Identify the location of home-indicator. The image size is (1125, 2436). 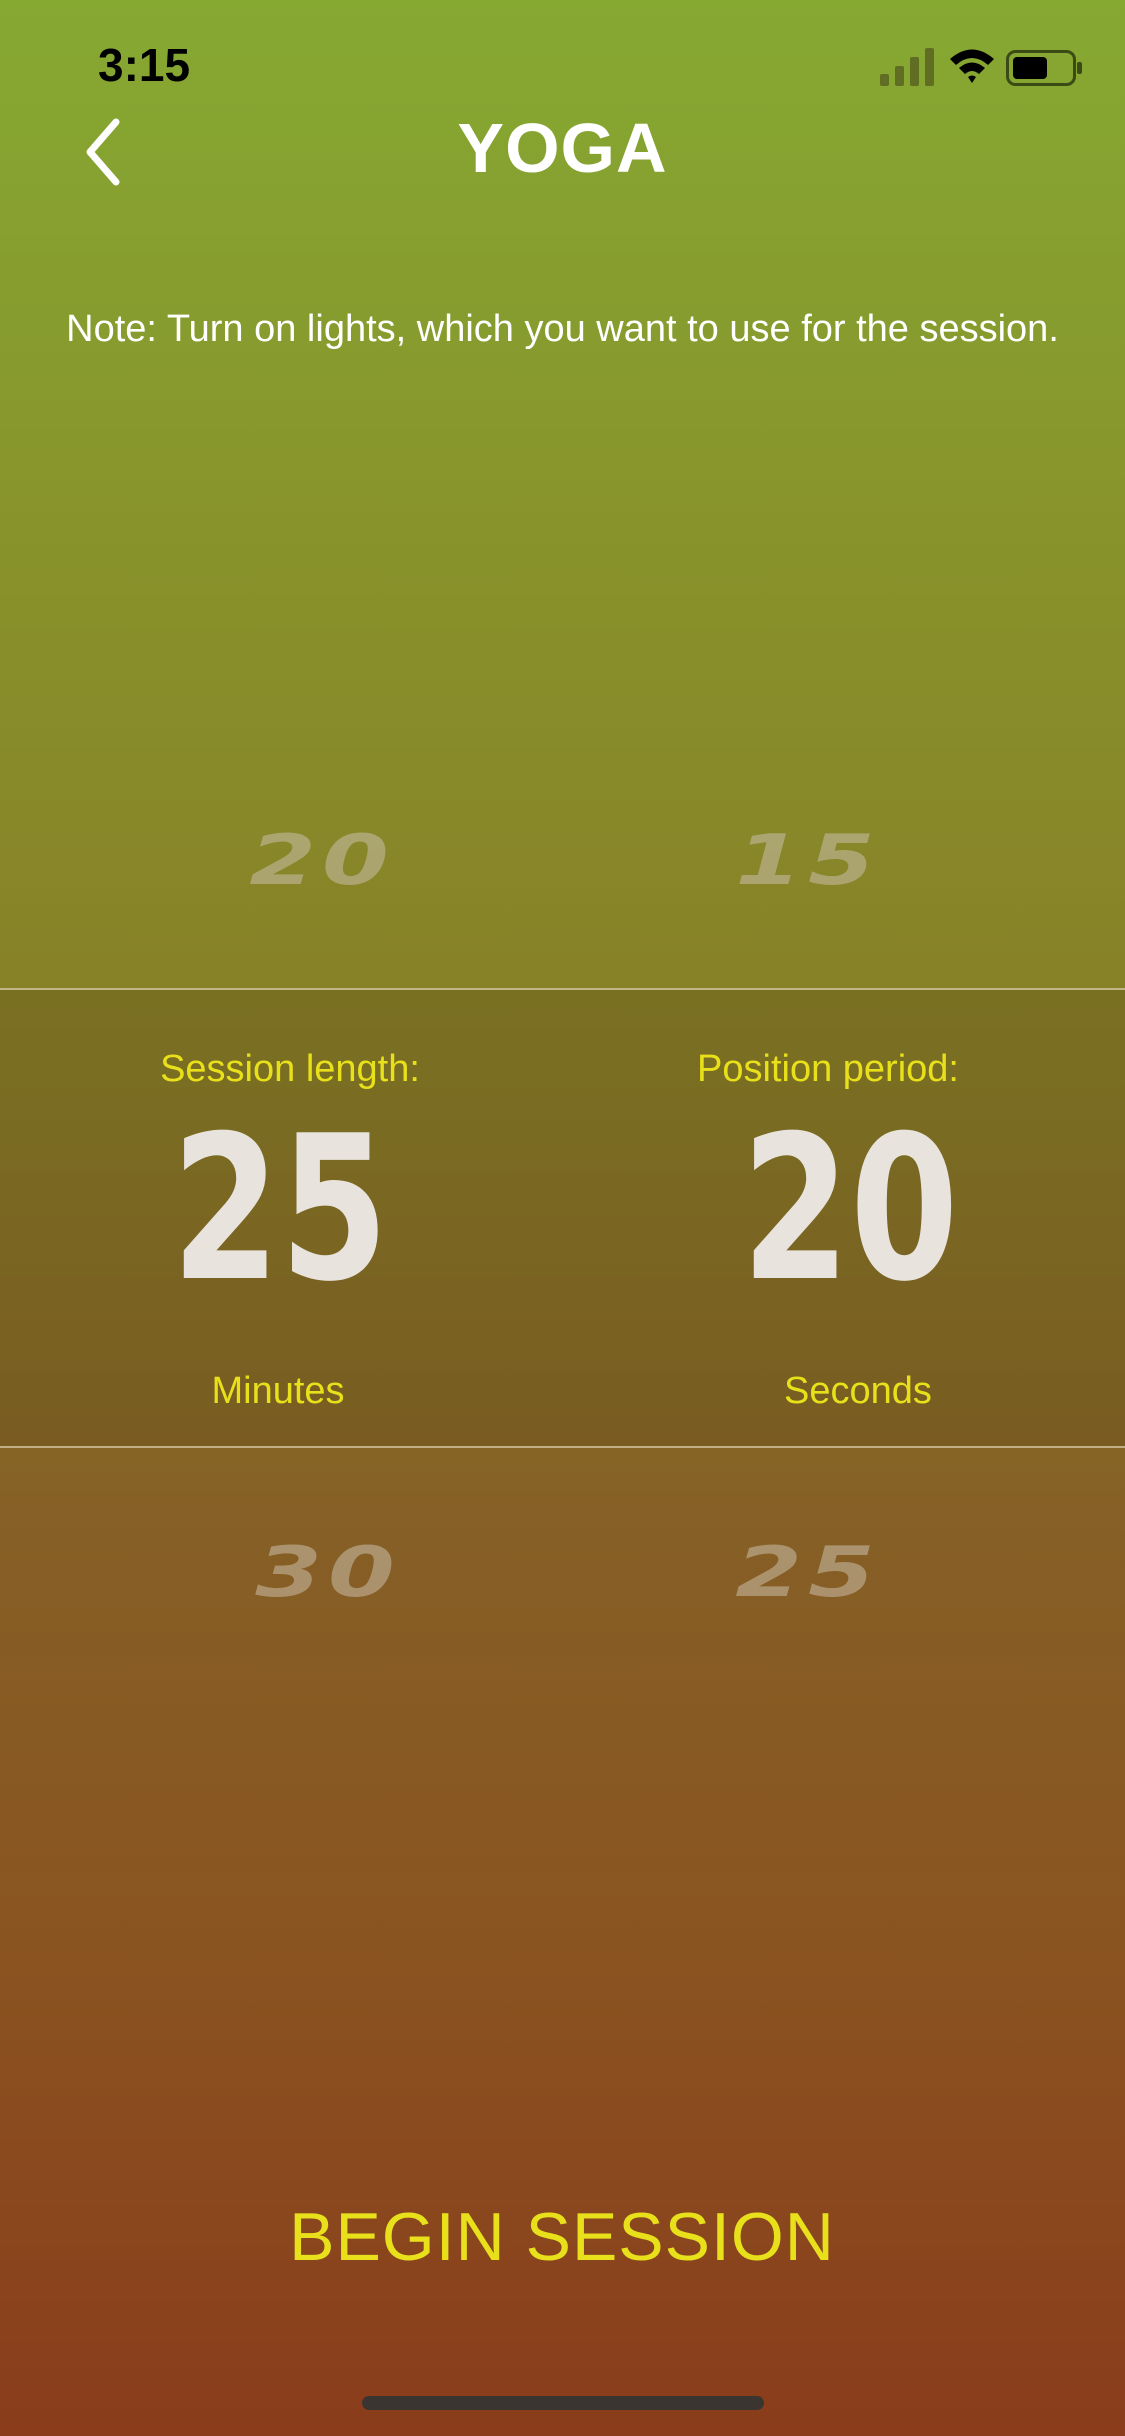
(563, 2403).